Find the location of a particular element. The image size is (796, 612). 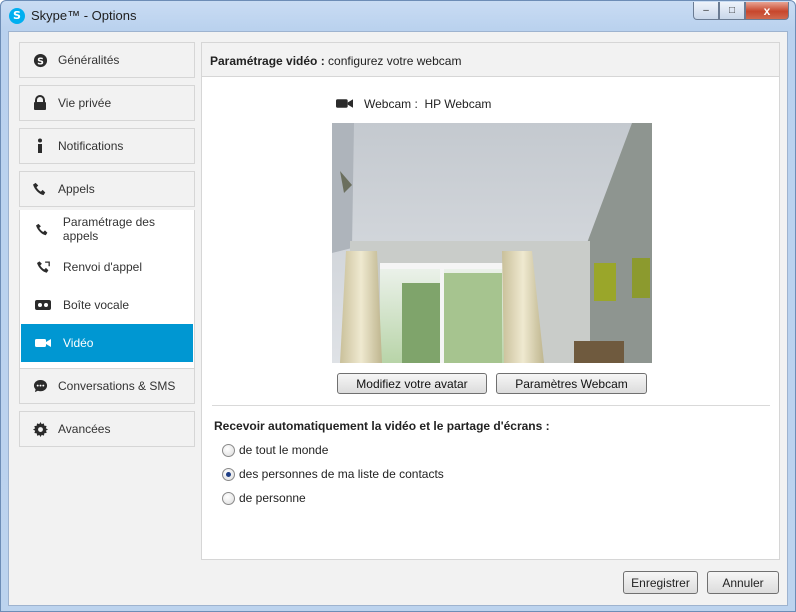

receive-option-nobody: de personne is located at coordinates (264, 498).